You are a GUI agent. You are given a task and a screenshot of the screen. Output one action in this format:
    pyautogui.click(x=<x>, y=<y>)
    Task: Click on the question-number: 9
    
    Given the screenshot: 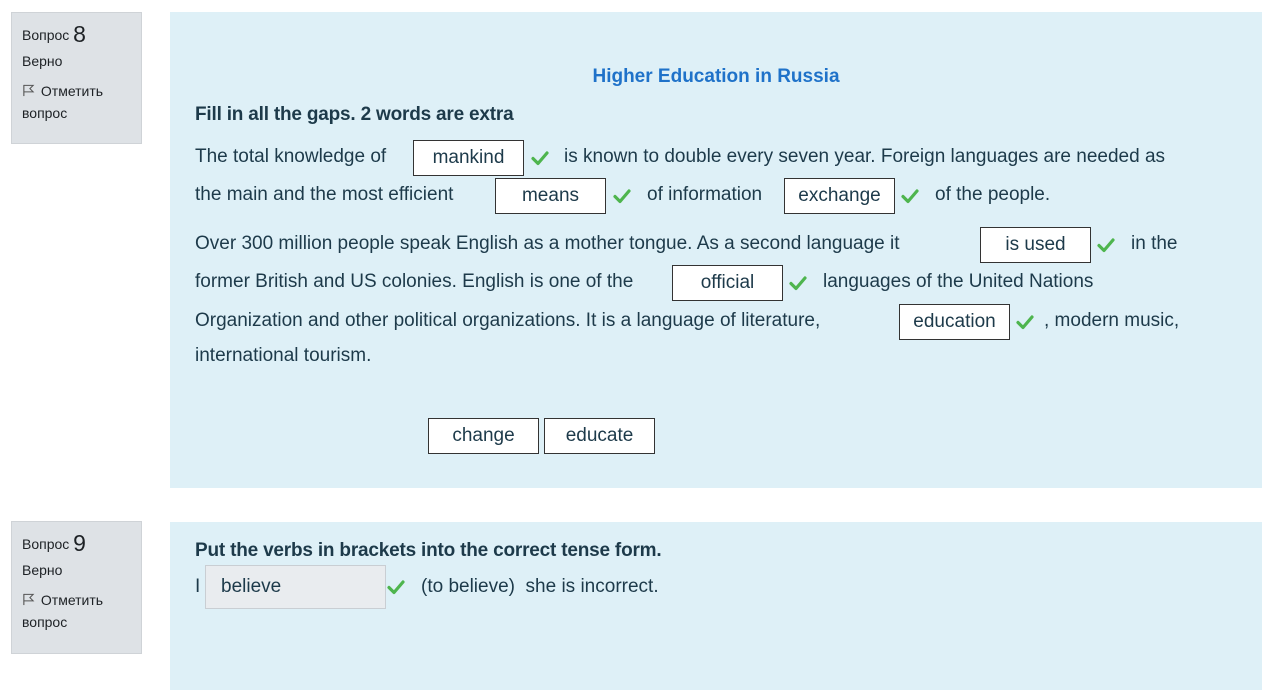 What is the action you would take?
    pyautogui.click(x=79, y=543)
    